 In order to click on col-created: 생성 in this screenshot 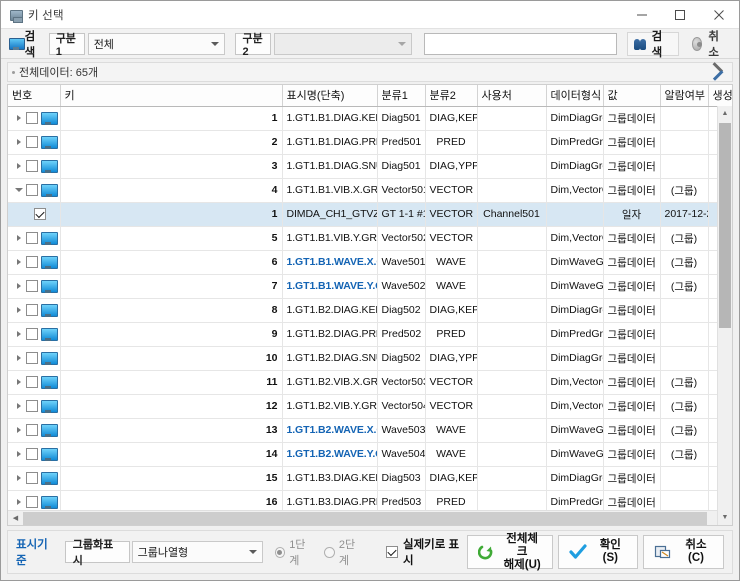, I will do `click(720, 96)`.